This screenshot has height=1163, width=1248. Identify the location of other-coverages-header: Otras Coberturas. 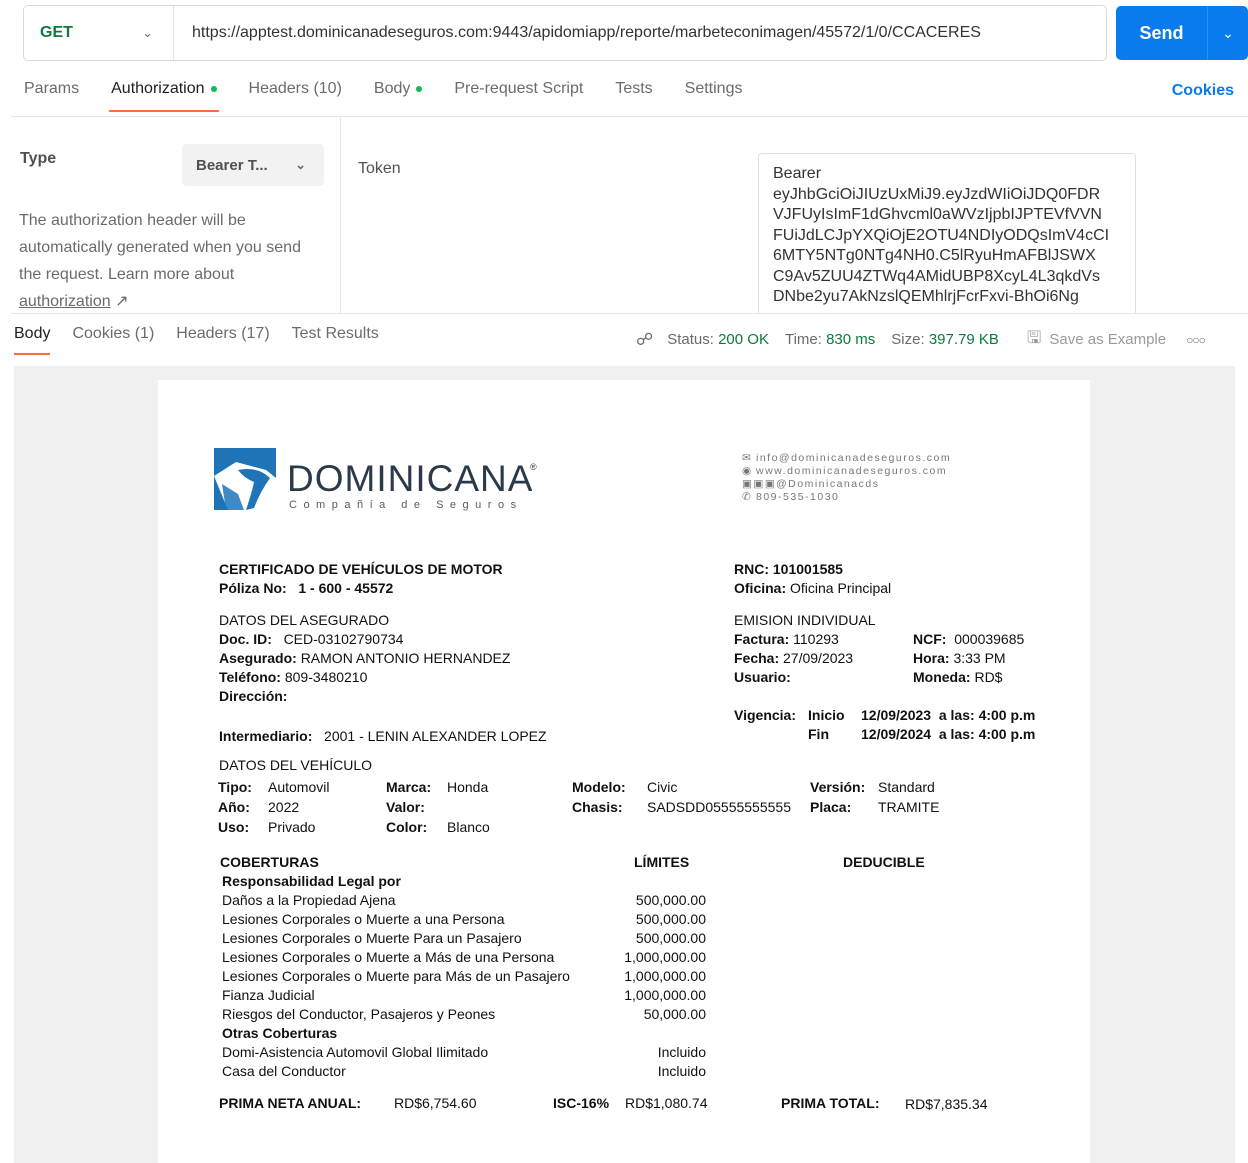
(280, 1033).